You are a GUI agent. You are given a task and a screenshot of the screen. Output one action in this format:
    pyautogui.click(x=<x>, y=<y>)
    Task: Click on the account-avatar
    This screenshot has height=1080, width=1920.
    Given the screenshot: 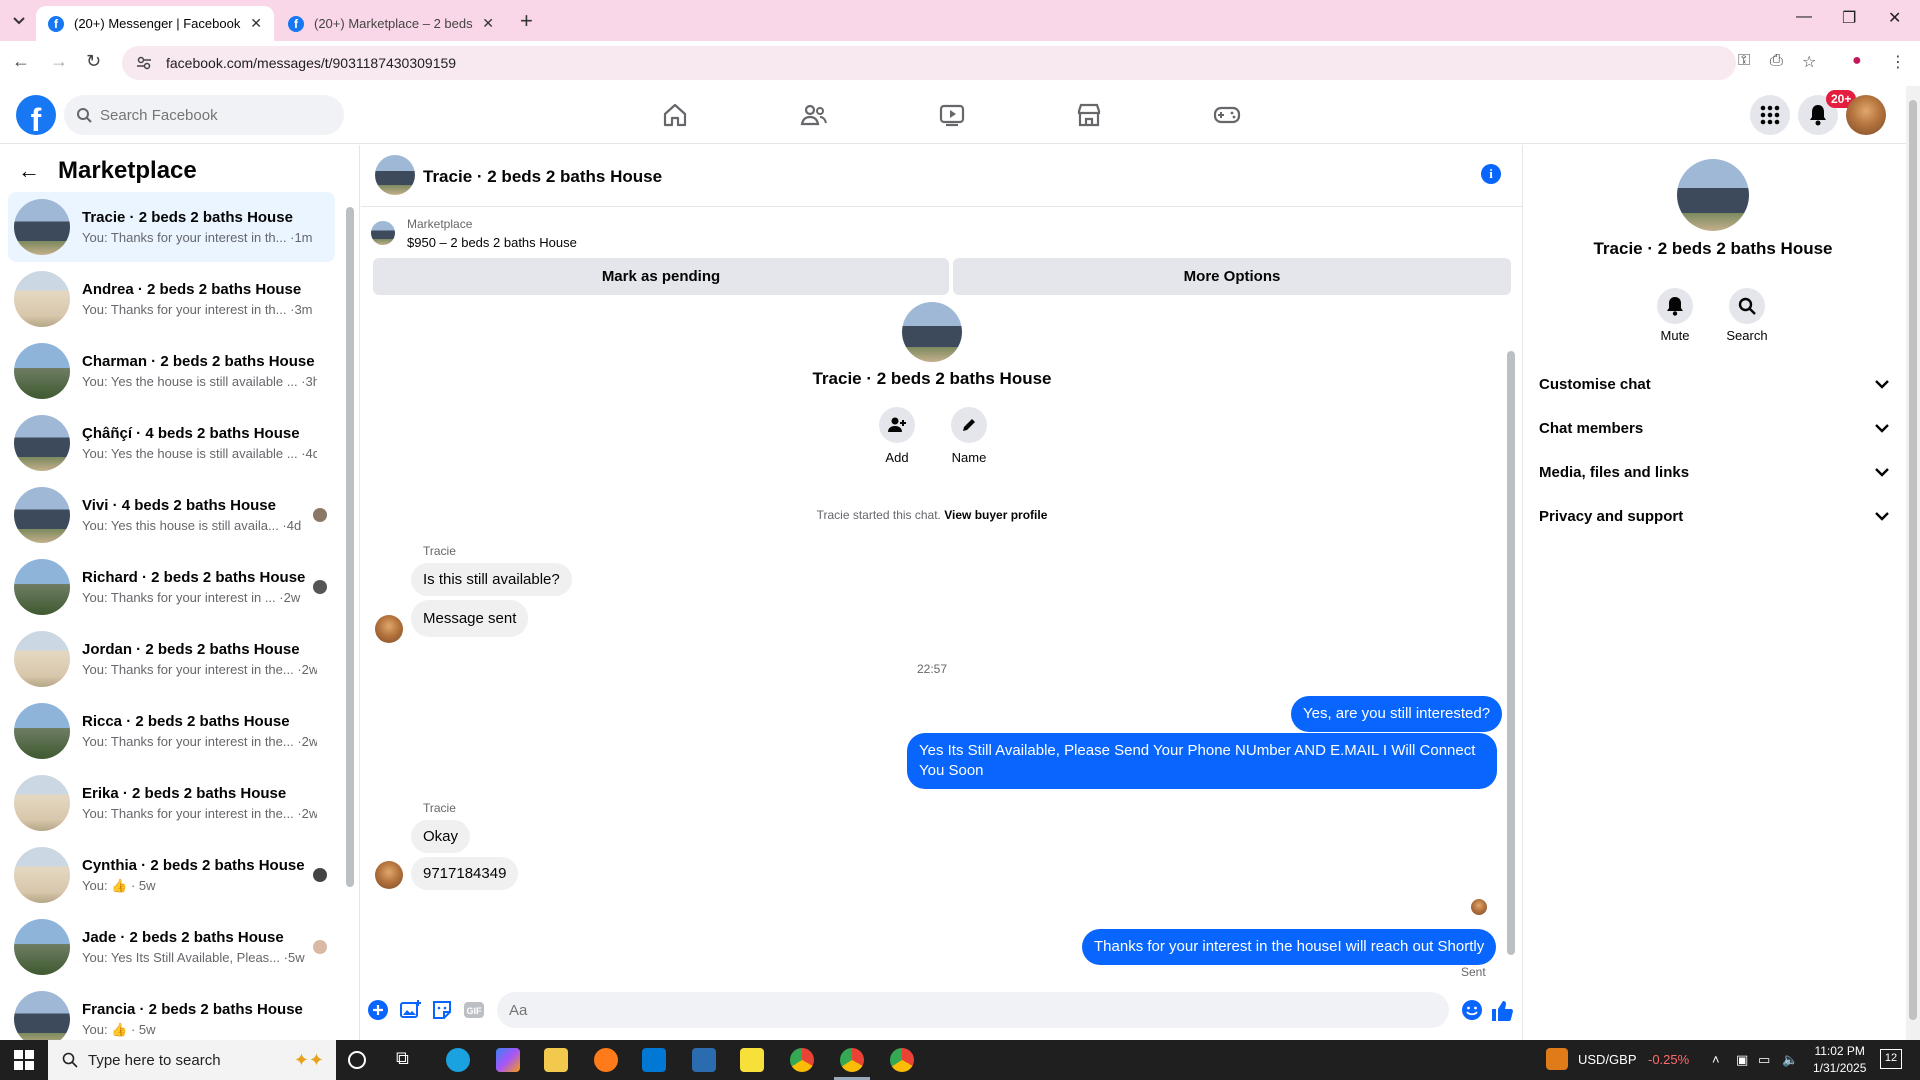 What is the action you would take?
    pyautogui.click(x=1866, y=115)
    